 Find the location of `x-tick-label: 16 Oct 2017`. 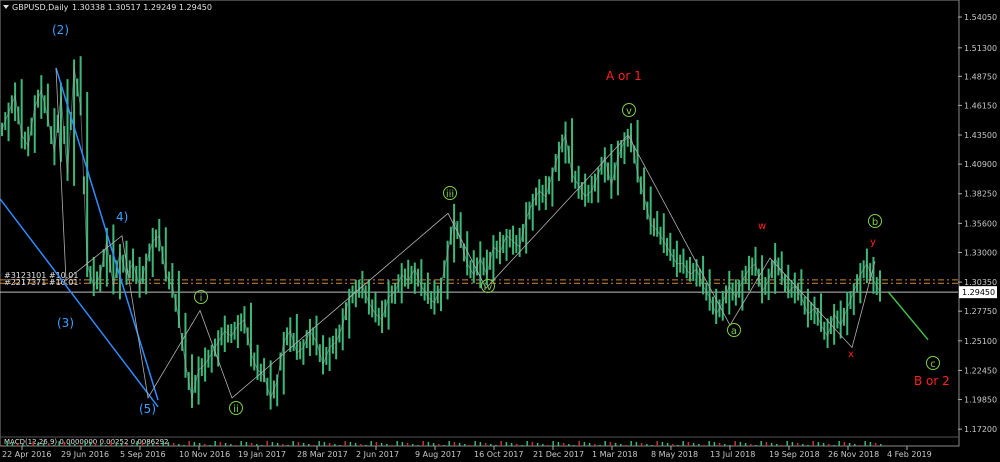

x-tick-label: 16 Oct 2017 is located at coordinates (498, 454).